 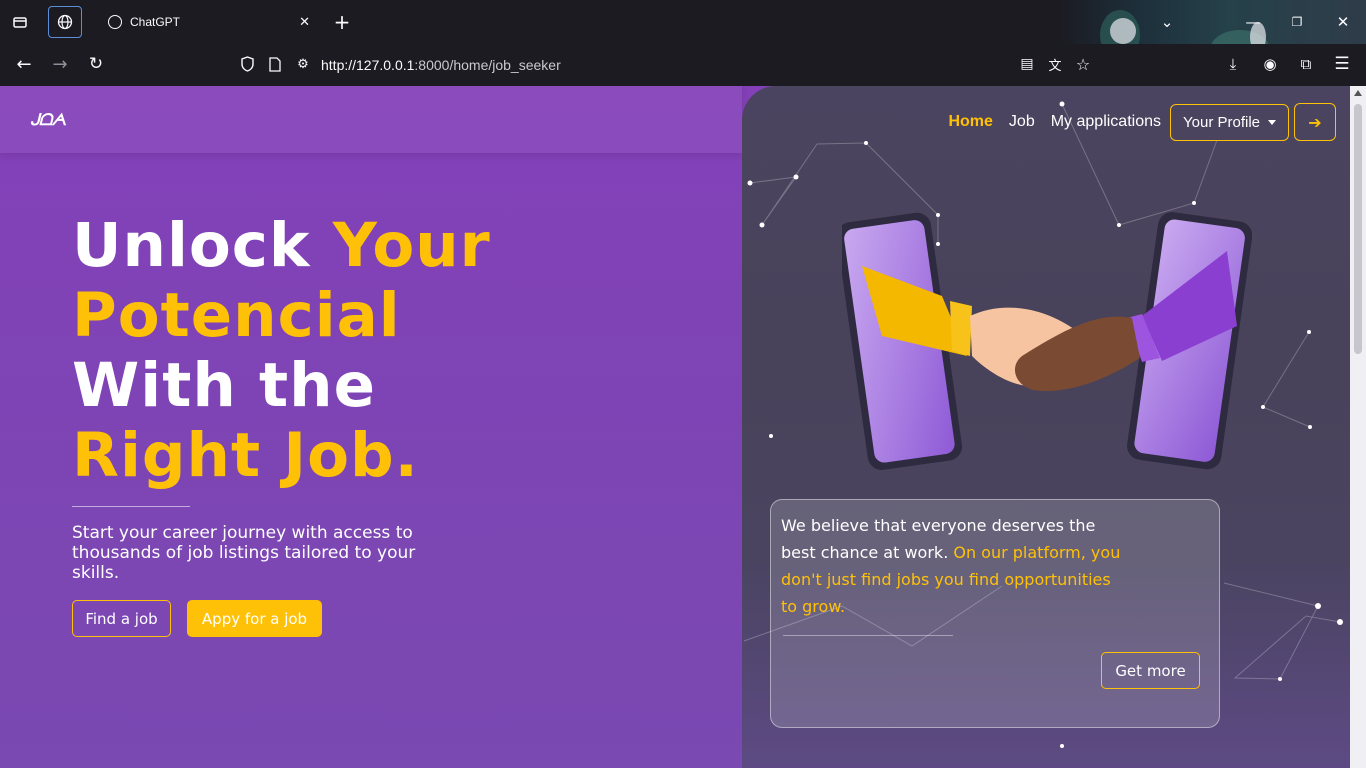 What do you see at coordinates (342, 22) in the screenshot?
I see `new-tab-icon: +` at bounding box center [342, 22].